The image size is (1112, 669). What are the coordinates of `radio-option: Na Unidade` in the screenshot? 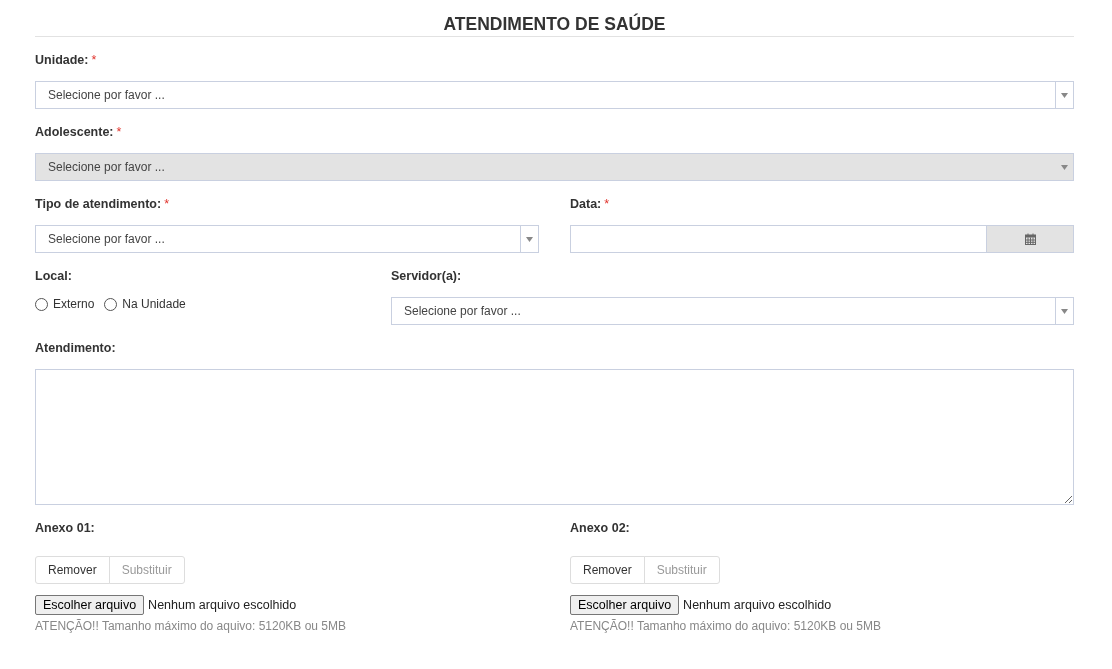 It's located at (145, 304).